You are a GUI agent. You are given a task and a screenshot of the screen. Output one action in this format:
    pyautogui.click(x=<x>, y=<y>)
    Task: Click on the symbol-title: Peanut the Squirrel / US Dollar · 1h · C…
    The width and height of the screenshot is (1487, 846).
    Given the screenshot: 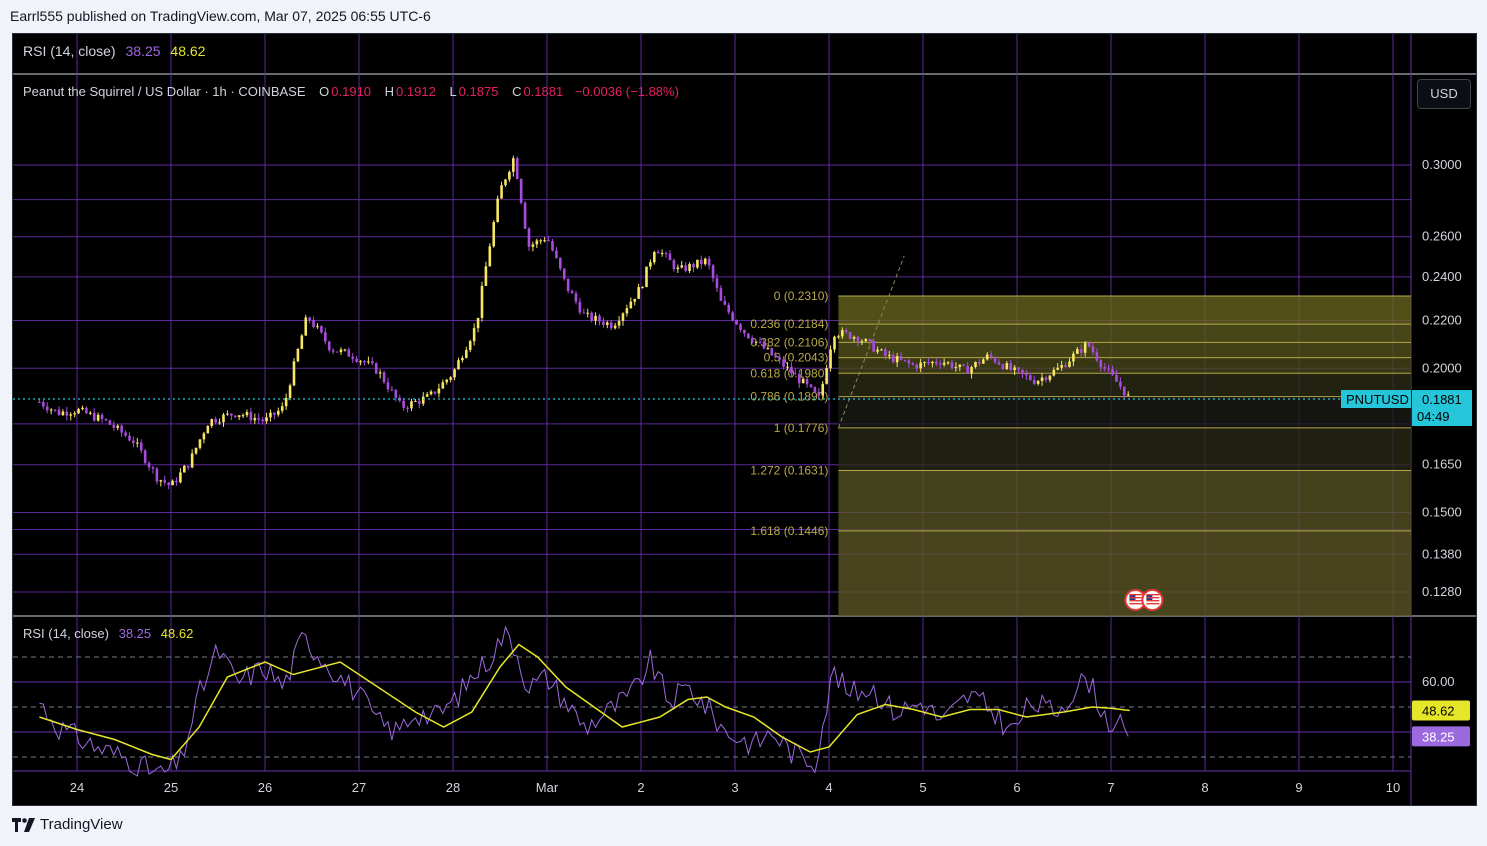 What is the action you would take?
    pyautogui.click(x=164, y=91)
    